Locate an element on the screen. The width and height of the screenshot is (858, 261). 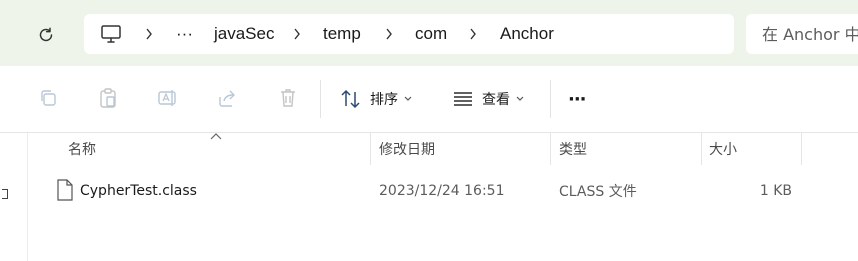
view-button: 查看 is located at coordinates (488, 99).